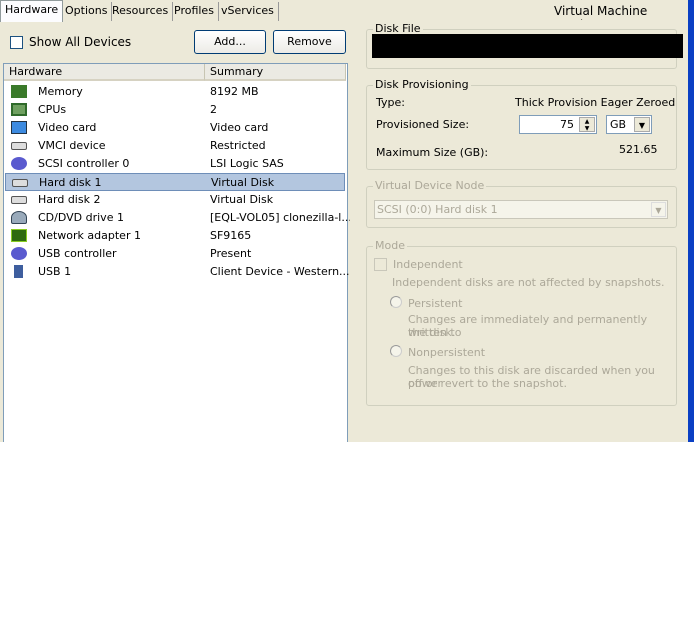 The height and width of the screenshot is (637, 700). I want to click on hardware-summary: Present, so click(231, 253).